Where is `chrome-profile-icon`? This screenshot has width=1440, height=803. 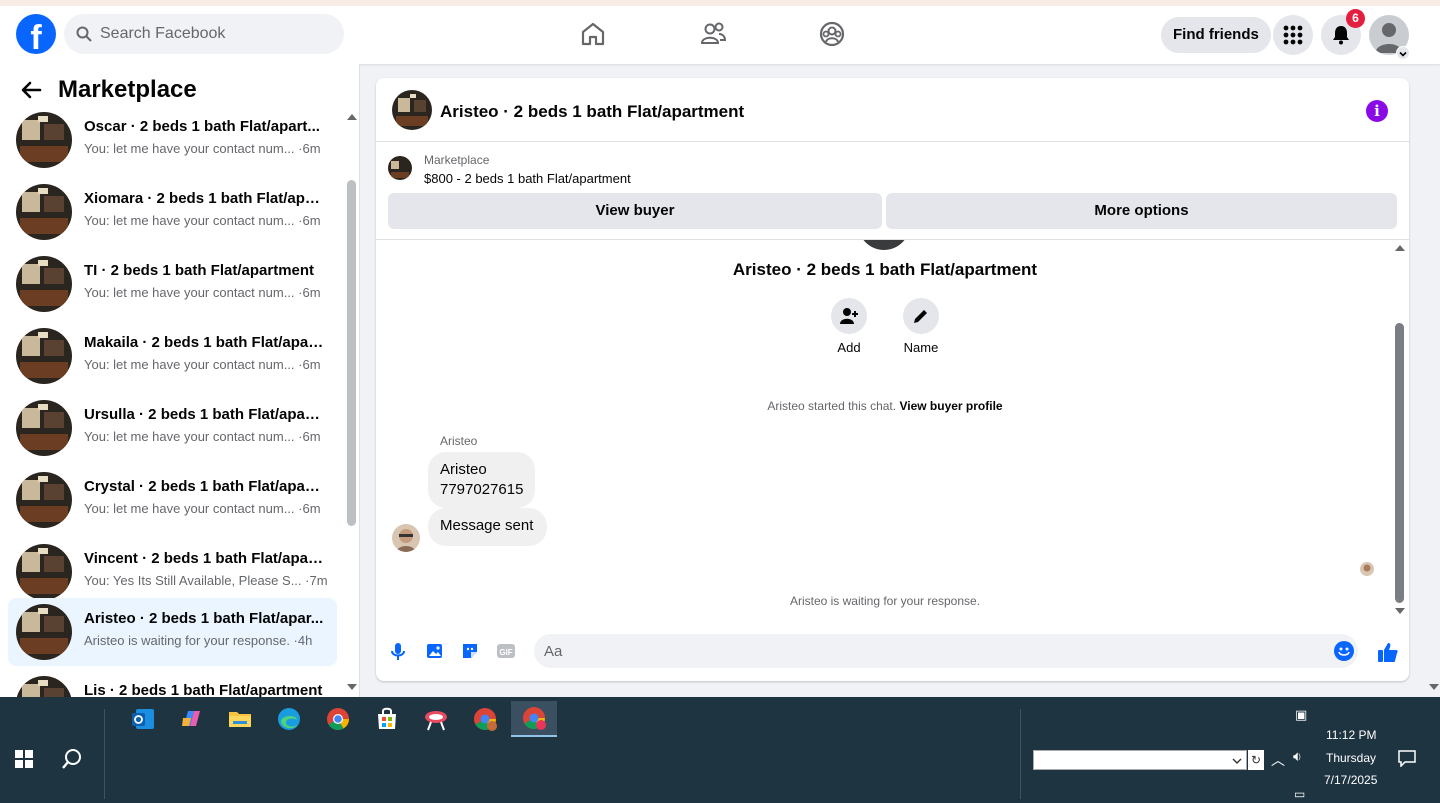
chrome-profile-icon is located at coordinates (485, 719).